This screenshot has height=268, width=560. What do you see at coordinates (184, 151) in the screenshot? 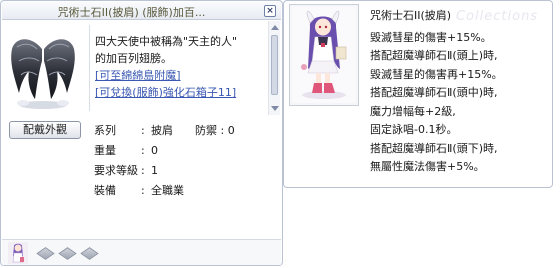
I see `property-row-weight: 重量 : 0` at bounding box center [184, 151].